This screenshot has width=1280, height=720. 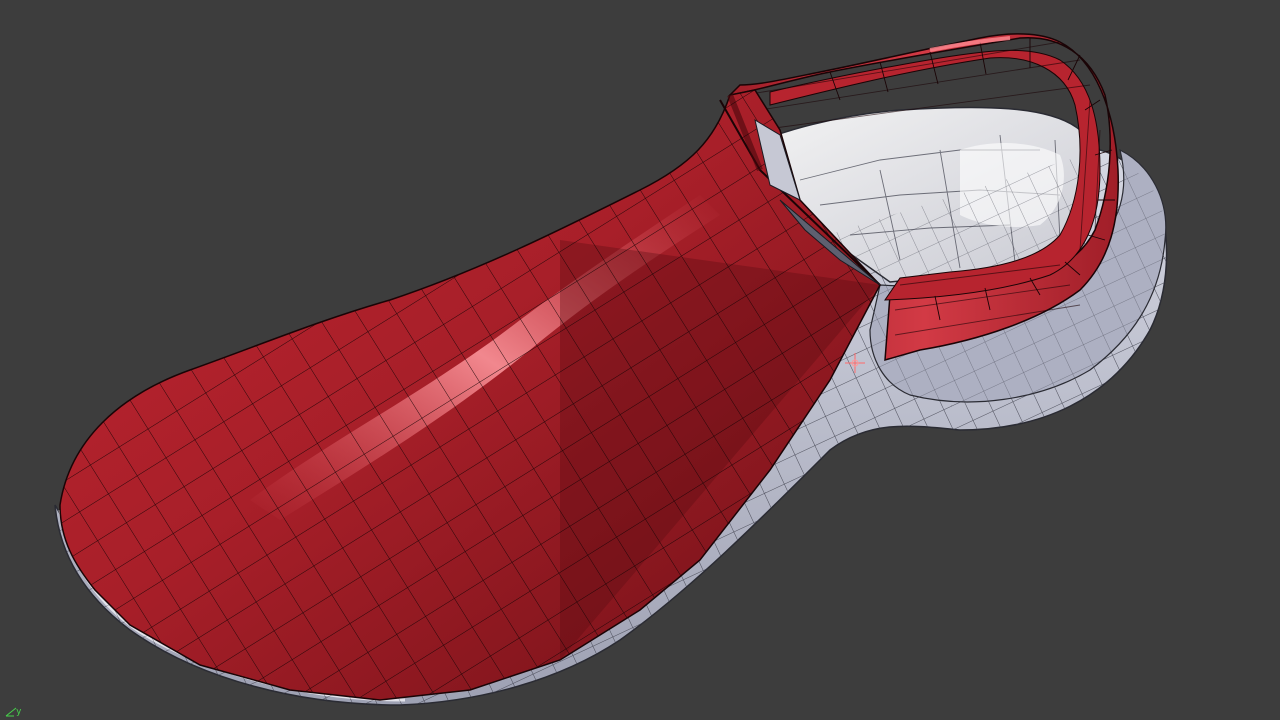 What do you see at coordinates (19, 712) in the screenshot?
I see `axis-label: y` at bounding box center [19, 712].